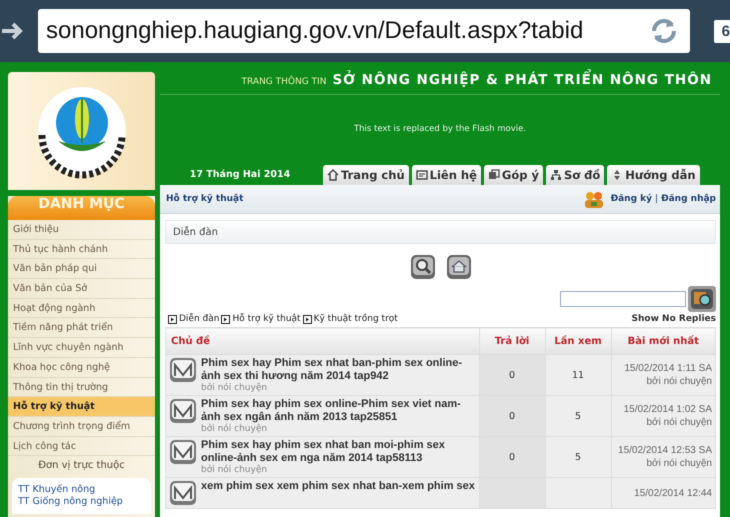 This screenshot has height=517, width=730. I want to click on topic-link: Phim sex hay Phim sex nhat ban-phim sex online-ảnh sex thi hương năm 2014 tap942, so click(338, 370).